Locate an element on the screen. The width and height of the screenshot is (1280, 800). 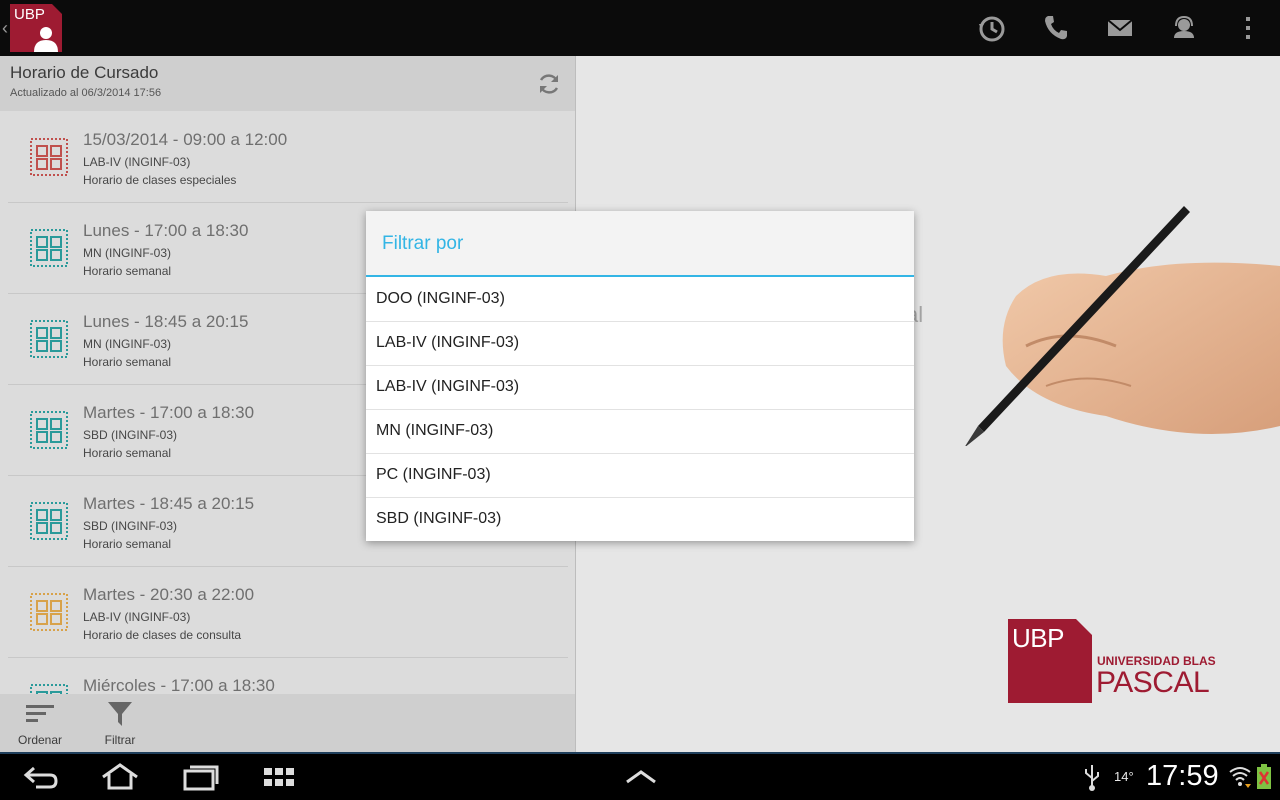
phone-icon is located at coordinates (1056, 28).